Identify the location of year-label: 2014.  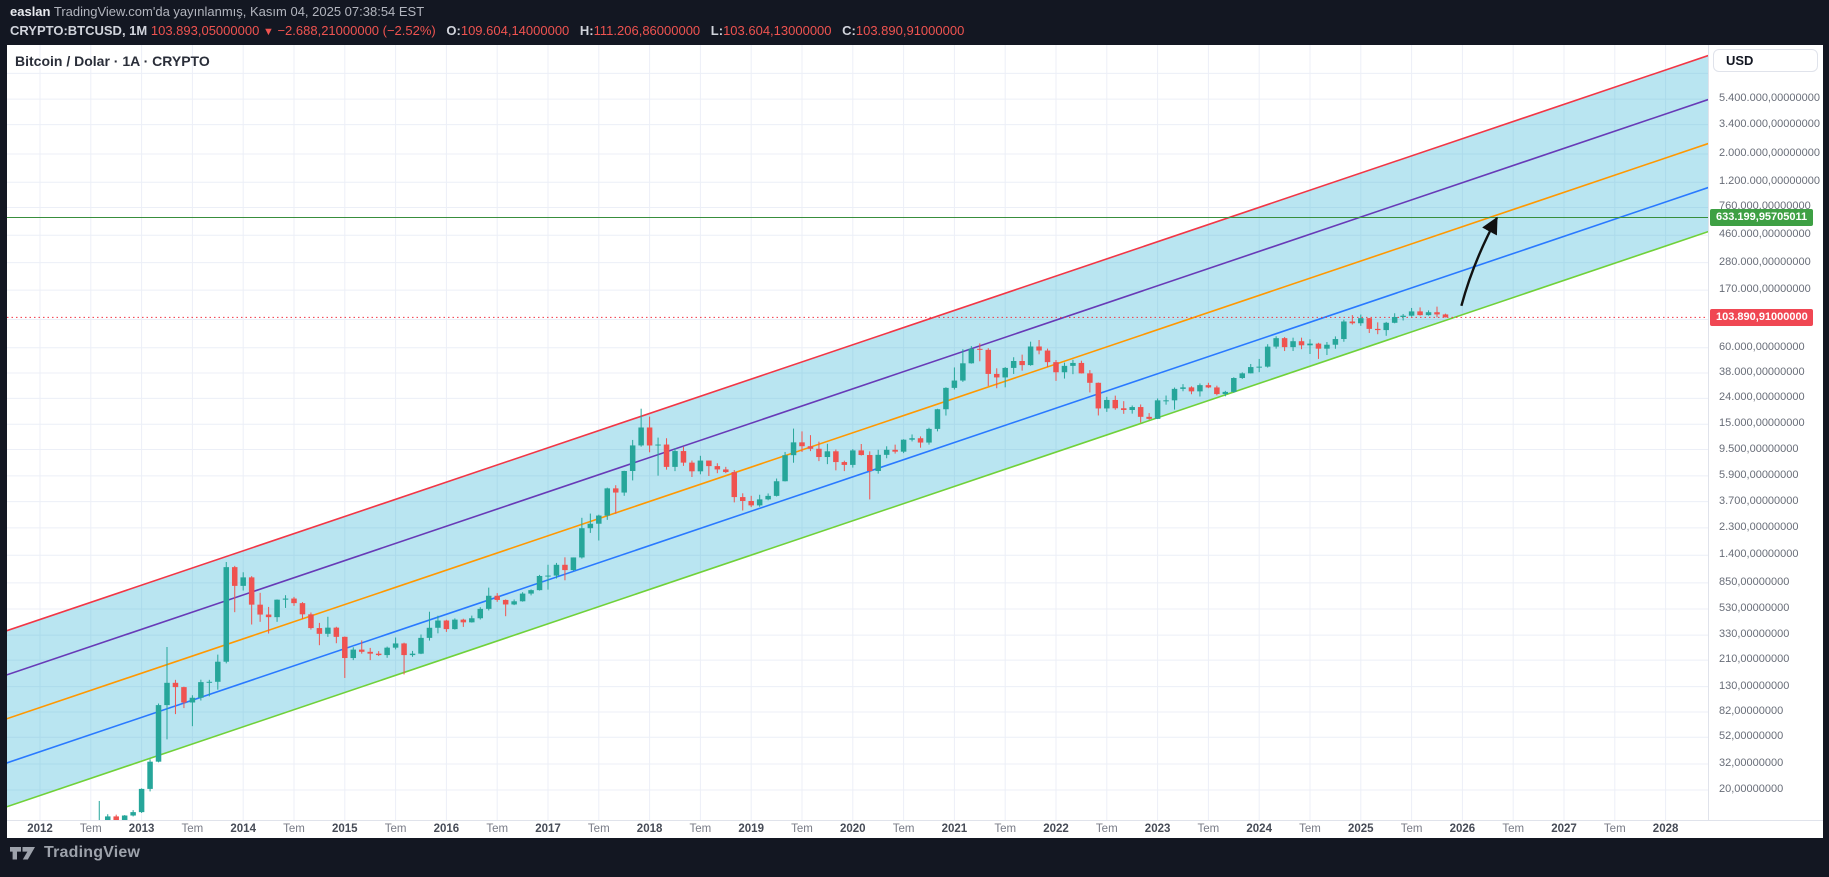
(243, 829).